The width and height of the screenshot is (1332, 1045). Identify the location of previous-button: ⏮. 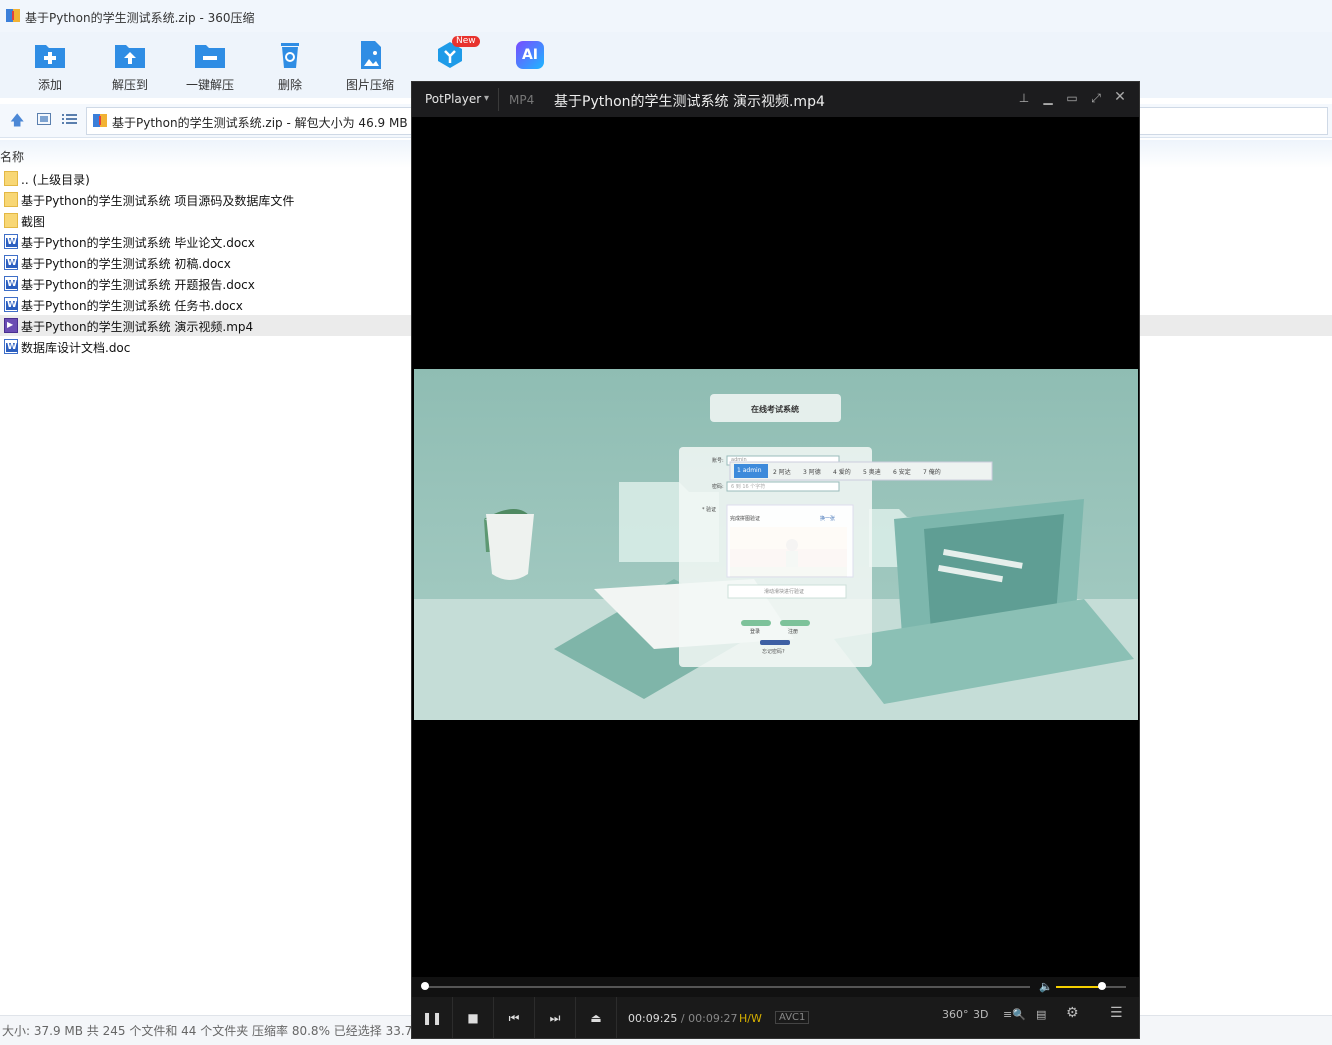
(514, 1017).